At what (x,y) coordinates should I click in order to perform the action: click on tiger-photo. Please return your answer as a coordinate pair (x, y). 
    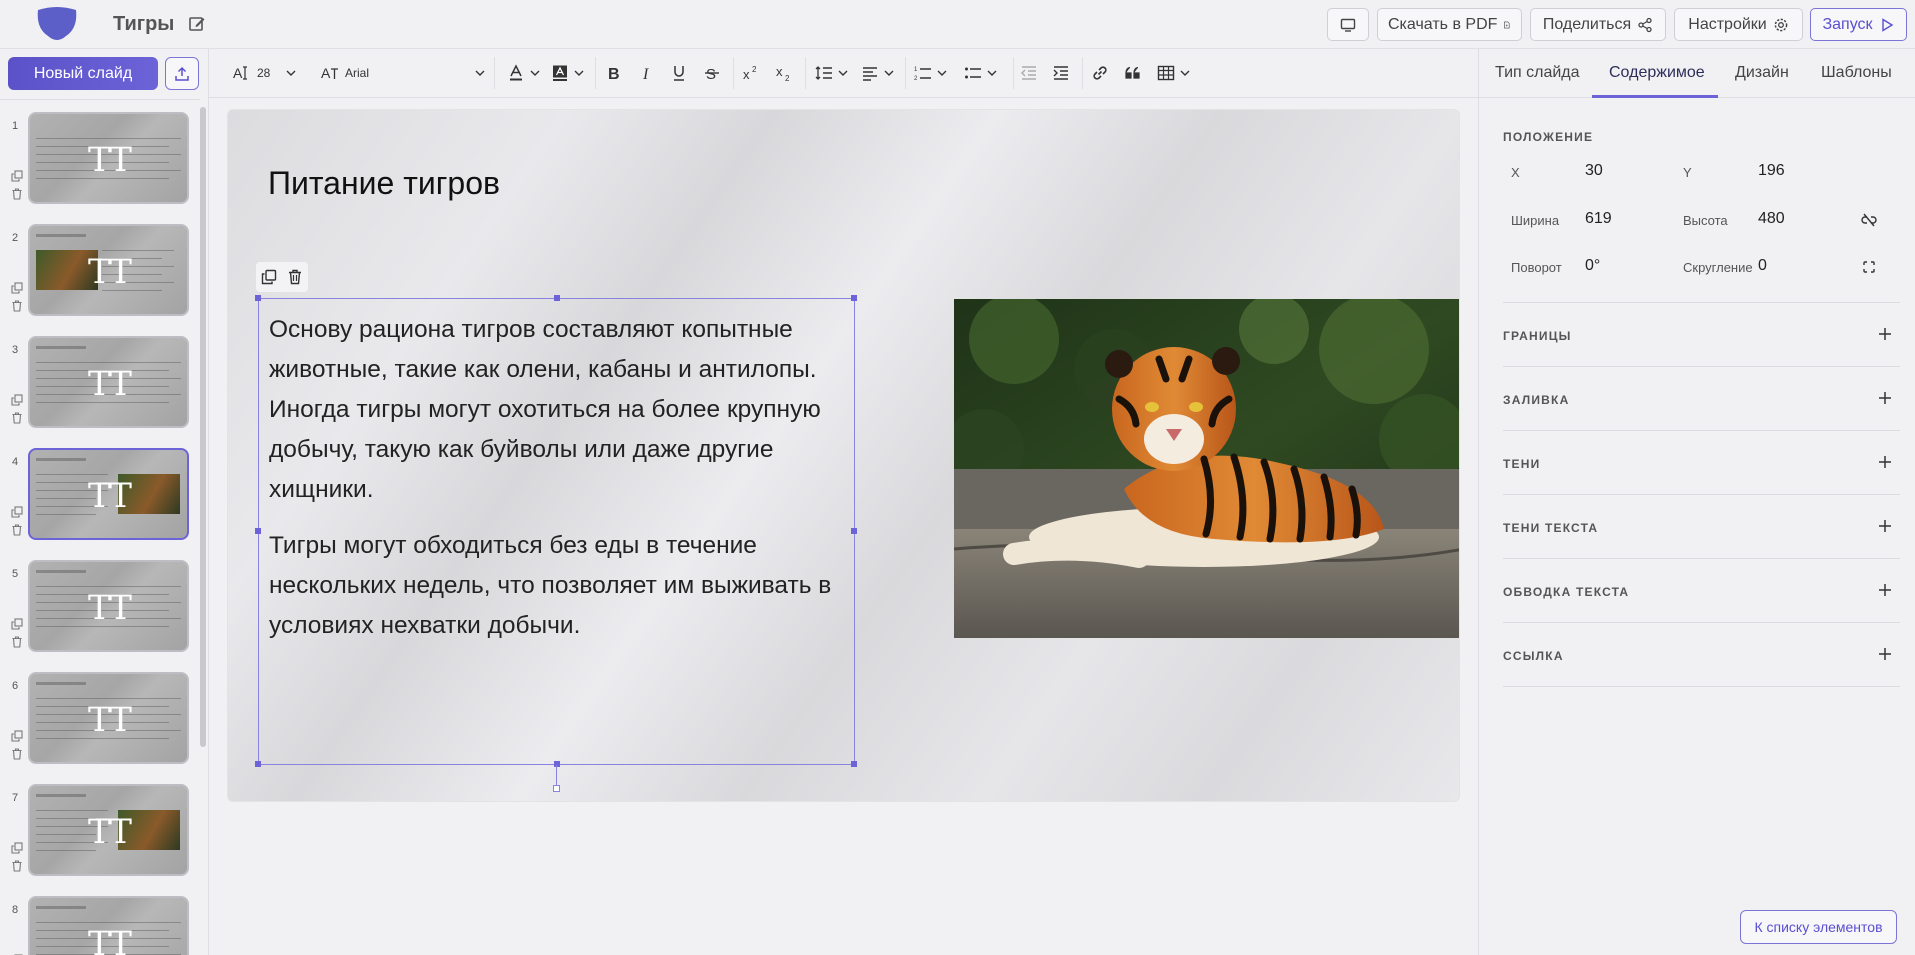
    Looking at the image, I should click on (1207, 468).